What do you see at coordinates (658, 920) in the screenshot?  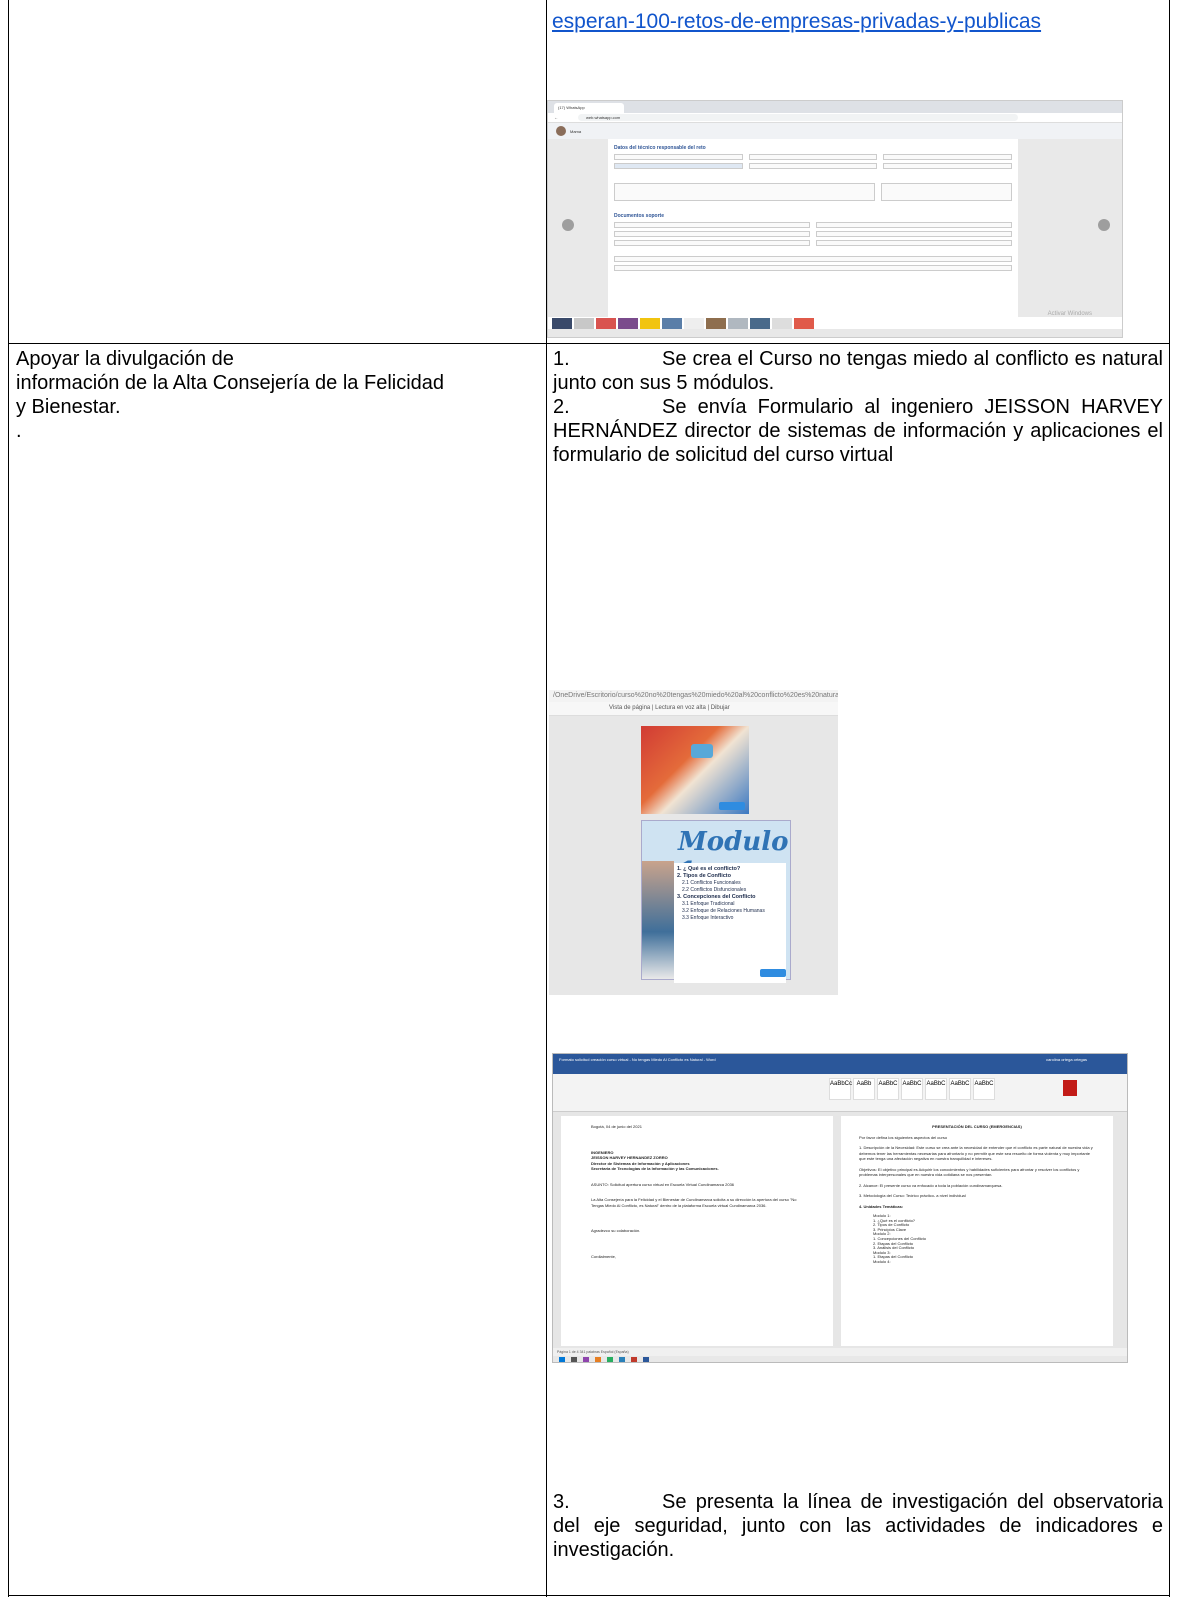 I see `person-photo` at bounding box center [658, 920].